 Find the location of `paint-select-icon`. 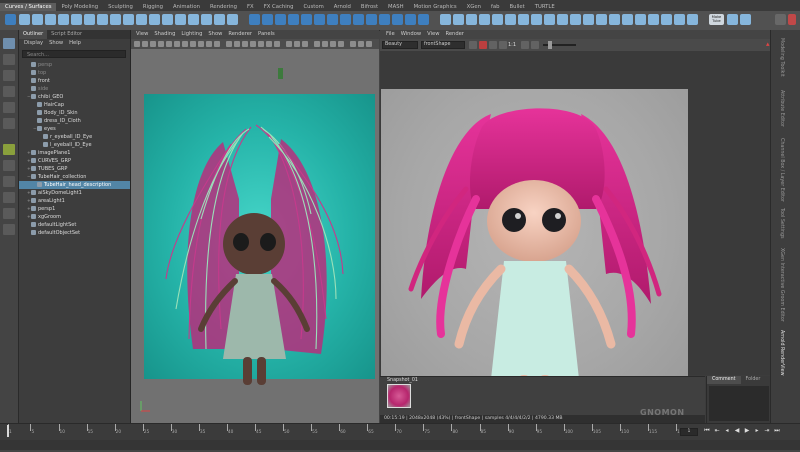

paint-select-icon is located at coordinates (9, 75).